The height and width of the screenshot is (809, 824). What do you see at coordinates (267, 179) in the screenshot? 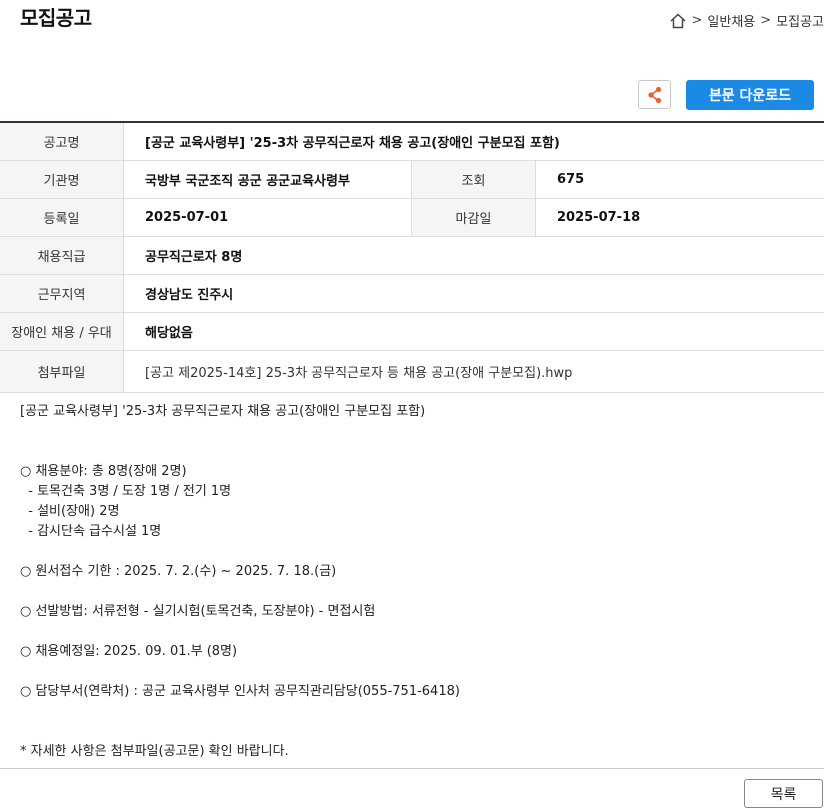
I see `agency-value: 국방부 국군조직 공군 공군교육사령부` at bounding box center [267, 179].